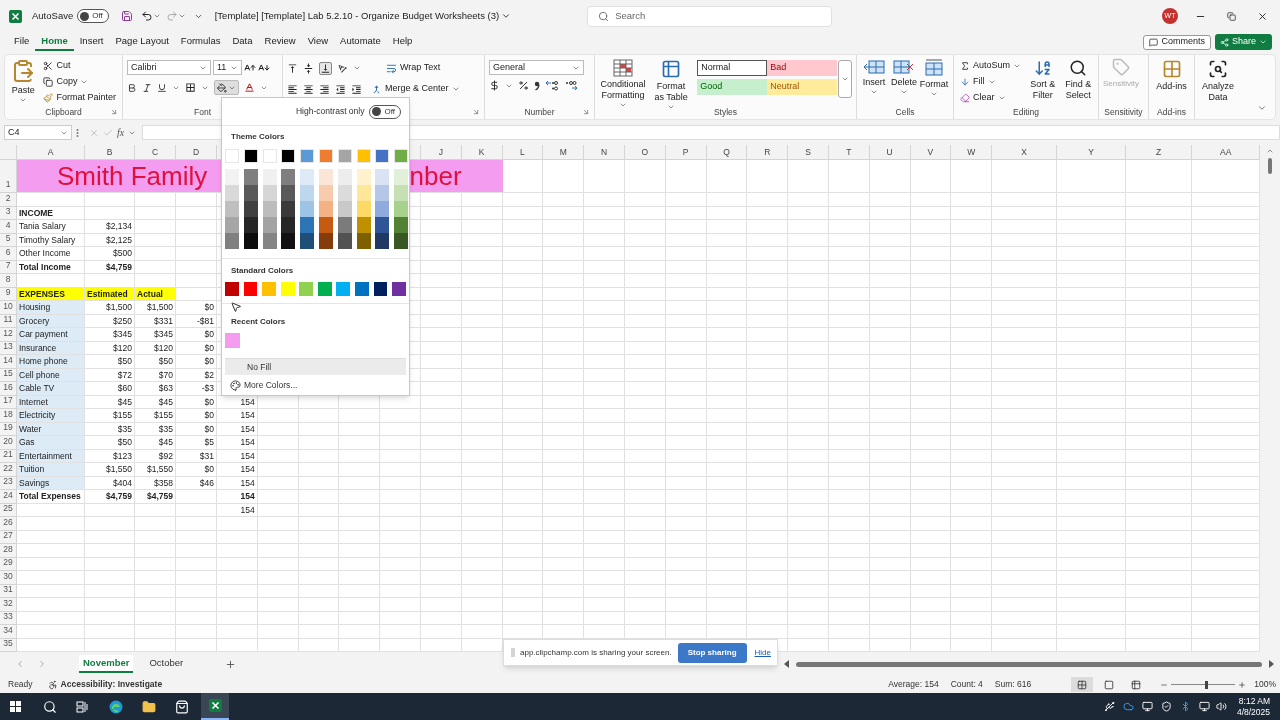 The width and height of the screenshot is (1280, 720). Describe the element at coordinates (196, 483) in the screenshot. I see `table-cell: $46` at that location.